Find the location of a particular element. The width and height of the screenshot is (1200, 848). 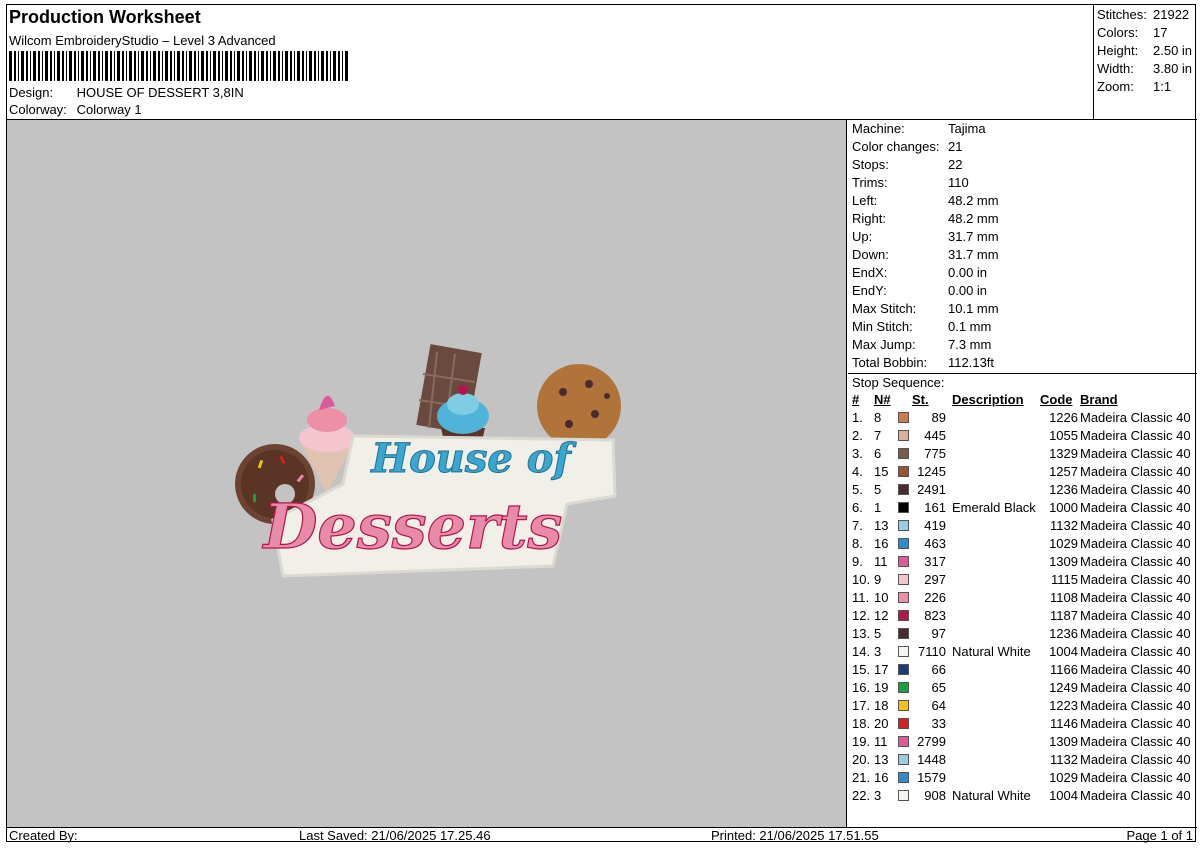

info-label: Stops: is located at coordinates (870, 164).